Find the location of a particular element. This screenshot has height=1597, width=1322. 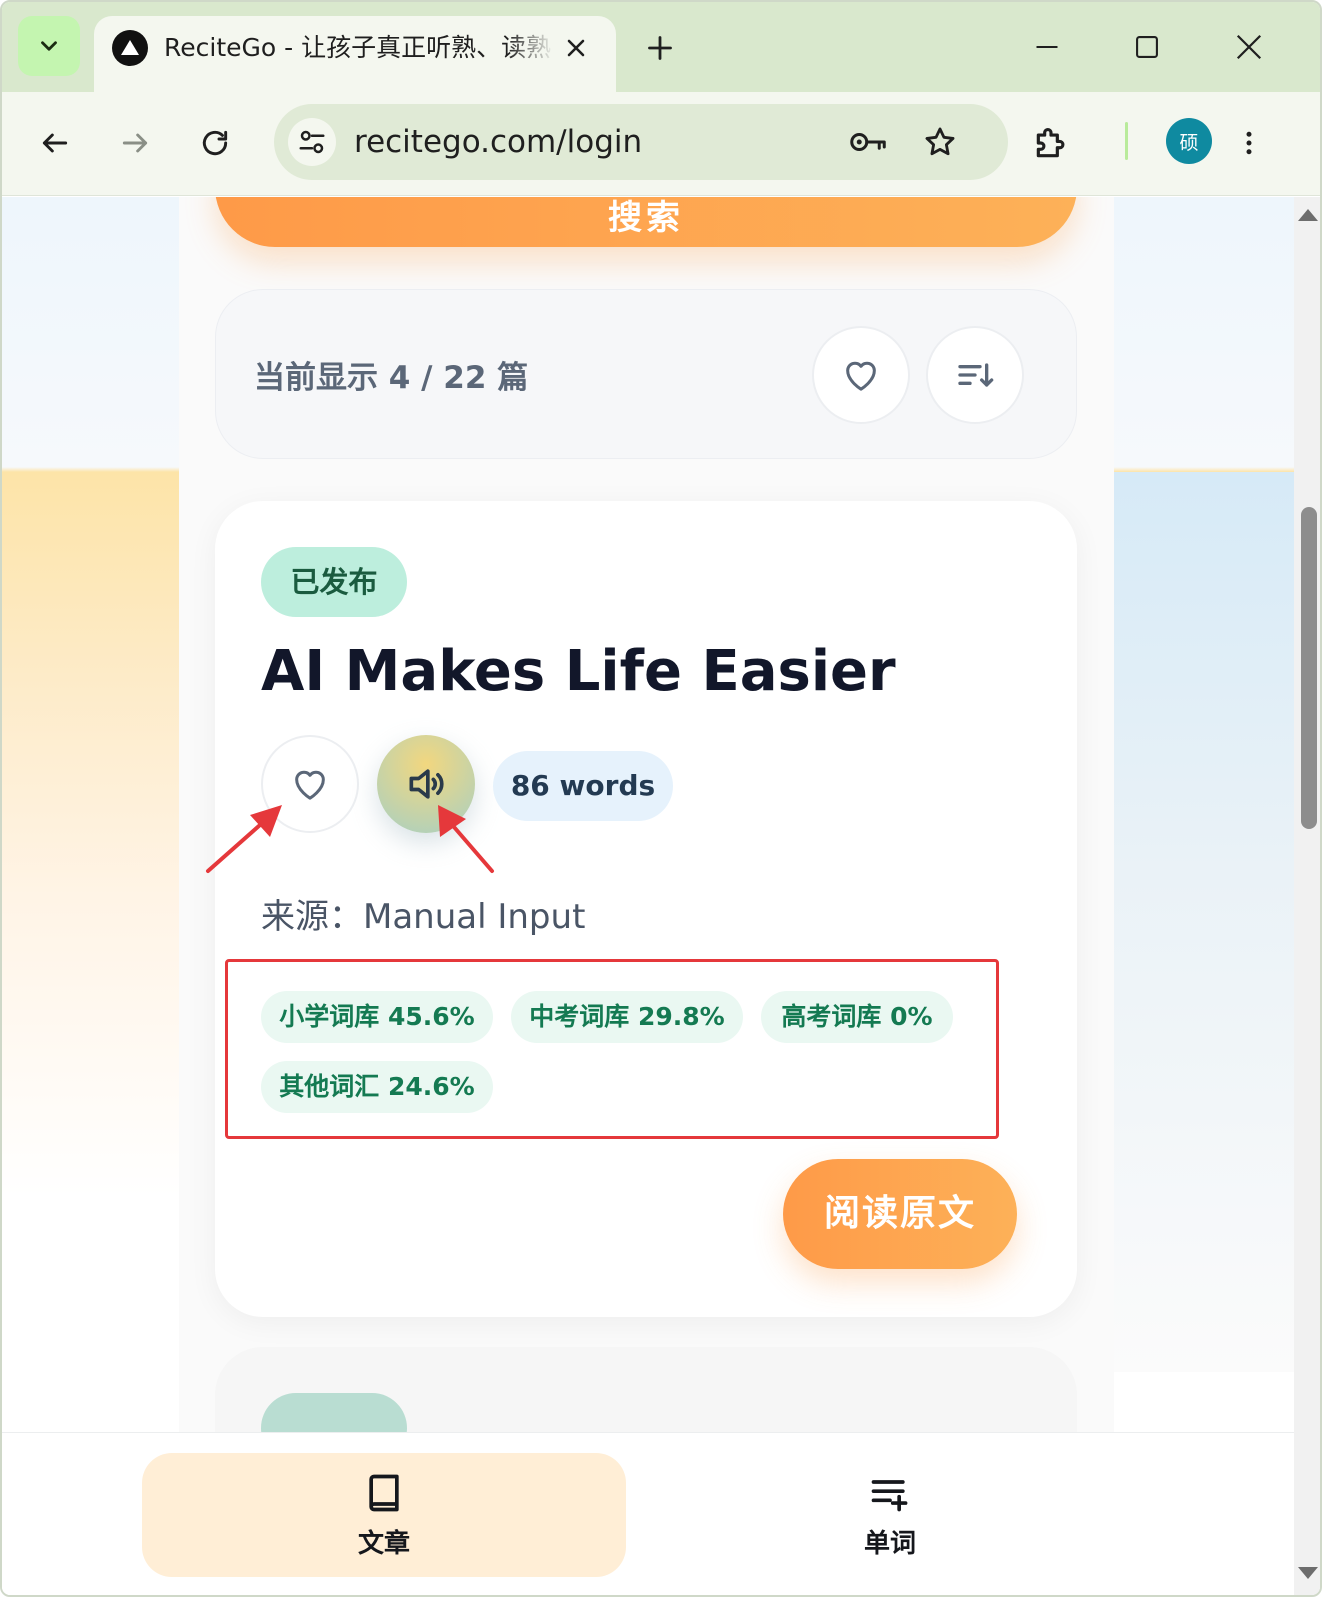

browser-toolbar: recitego.com/login 硕 is located at coordinates (661, 144).